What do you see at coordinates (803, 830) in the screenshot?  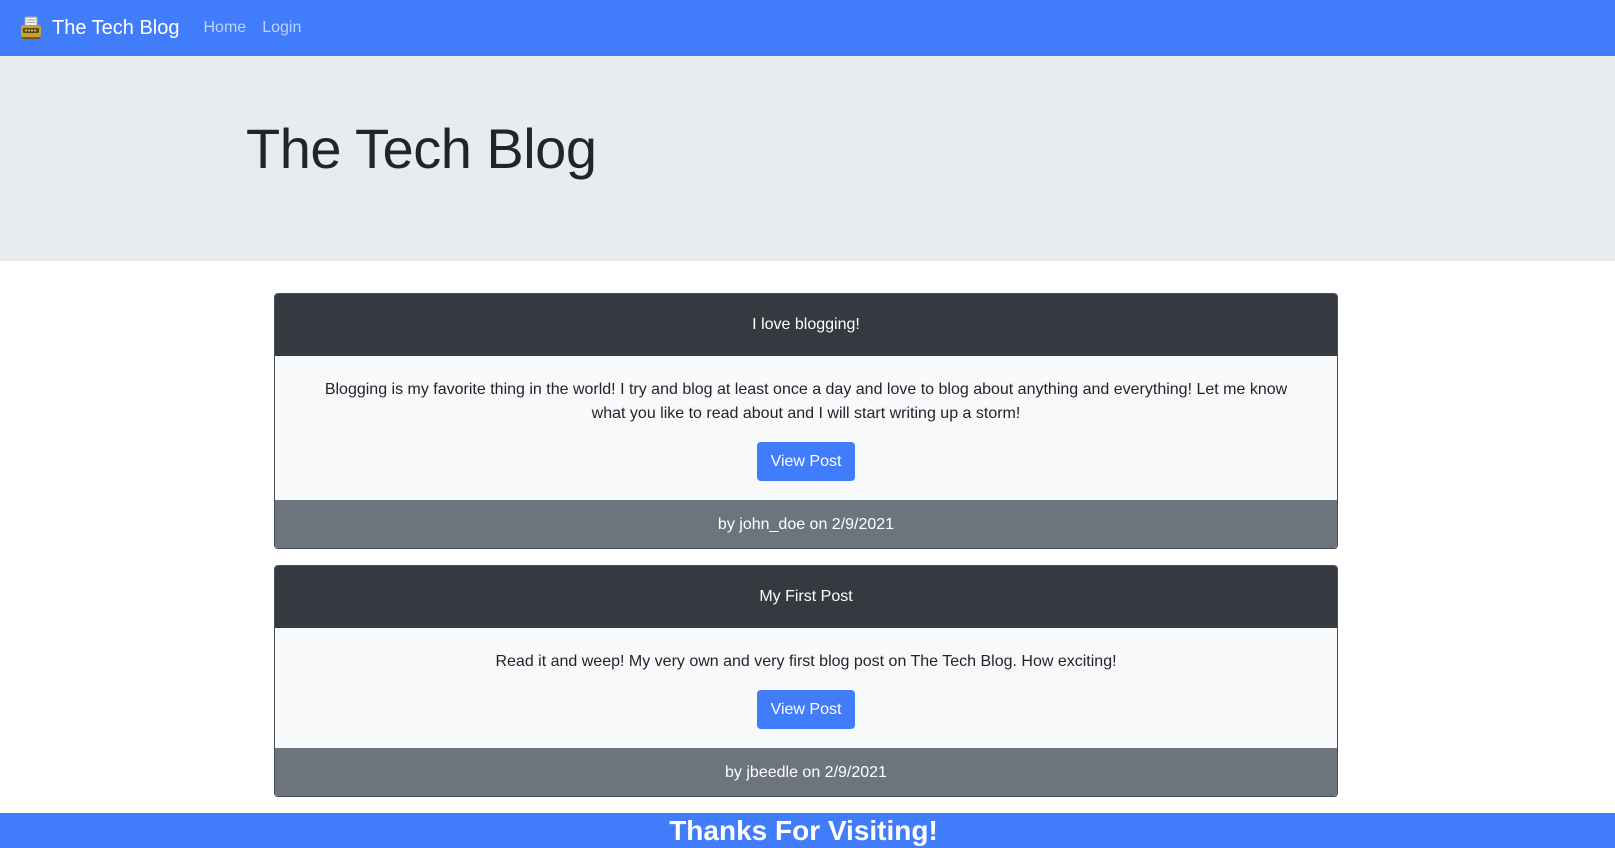 I see `footer-text: Thanks For Visiting!` at bounding box center [803, 830].